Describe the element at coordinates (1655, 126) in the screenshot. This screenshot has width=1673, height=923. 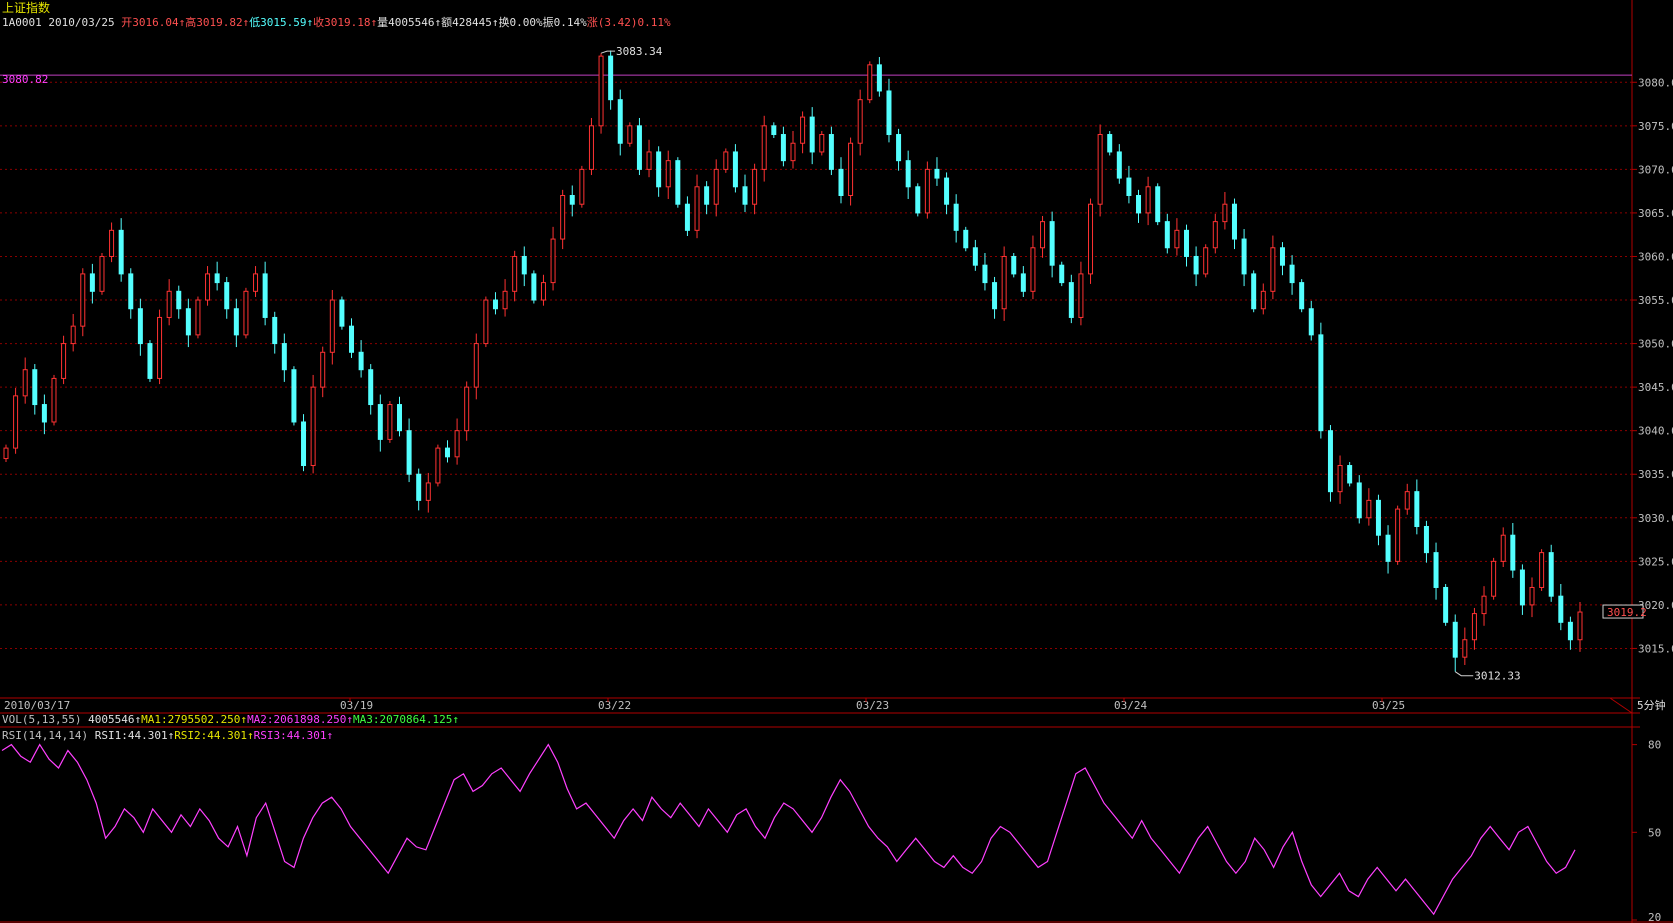
I see `price-tick-label: 3075.0` at that location.